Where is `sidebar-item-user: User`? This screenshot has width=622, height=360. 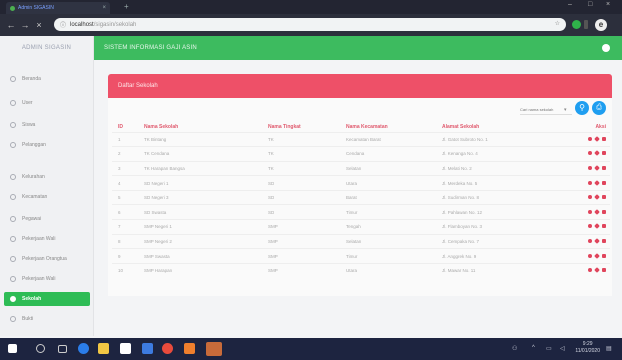 sidebar-item-user: User is located at coordinates (47, 103).